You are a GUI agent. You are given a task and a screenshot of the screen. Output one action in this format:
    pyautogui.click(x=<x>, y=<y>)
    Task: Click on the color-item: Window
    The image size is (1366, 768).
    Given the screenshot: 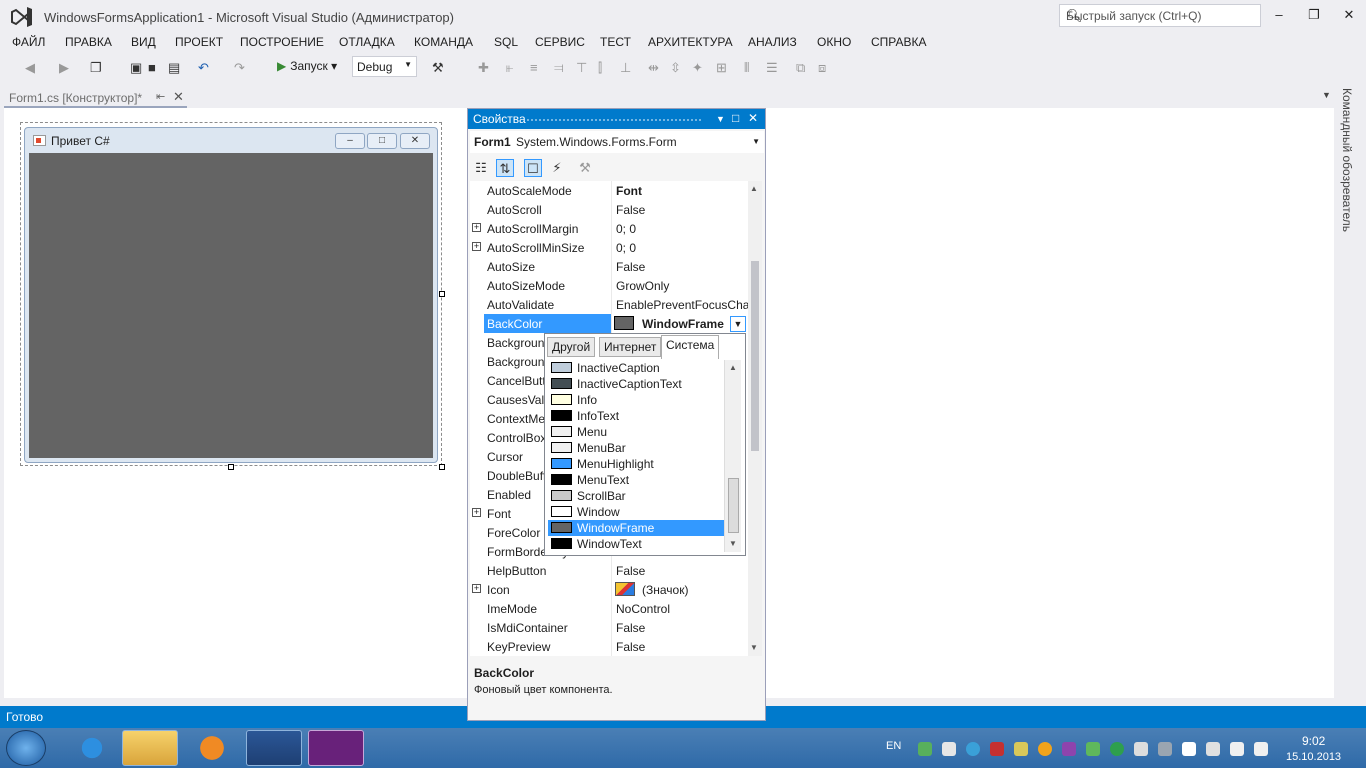 What is the action you would take?
    pyautogui.click(x=636, y=512)
    